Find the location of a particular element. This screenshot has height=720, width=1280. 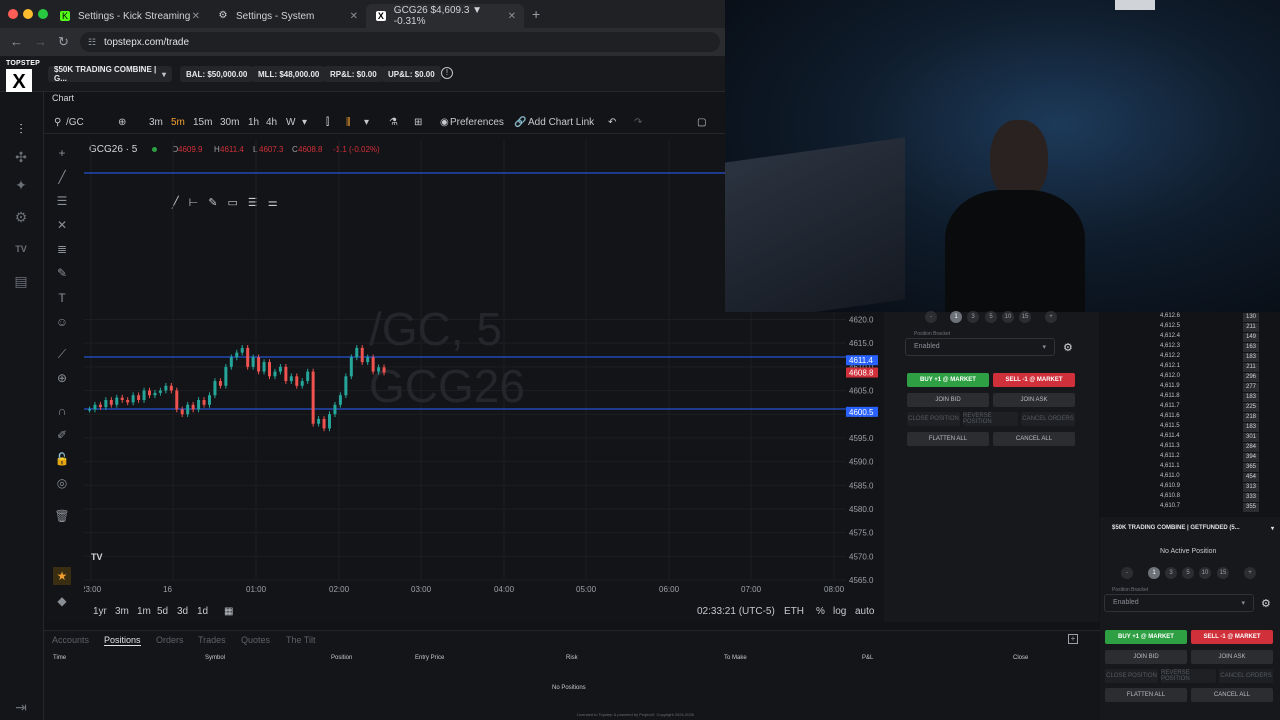

ladder-price: 4,610.8 is located at coordinates (1170, 496).